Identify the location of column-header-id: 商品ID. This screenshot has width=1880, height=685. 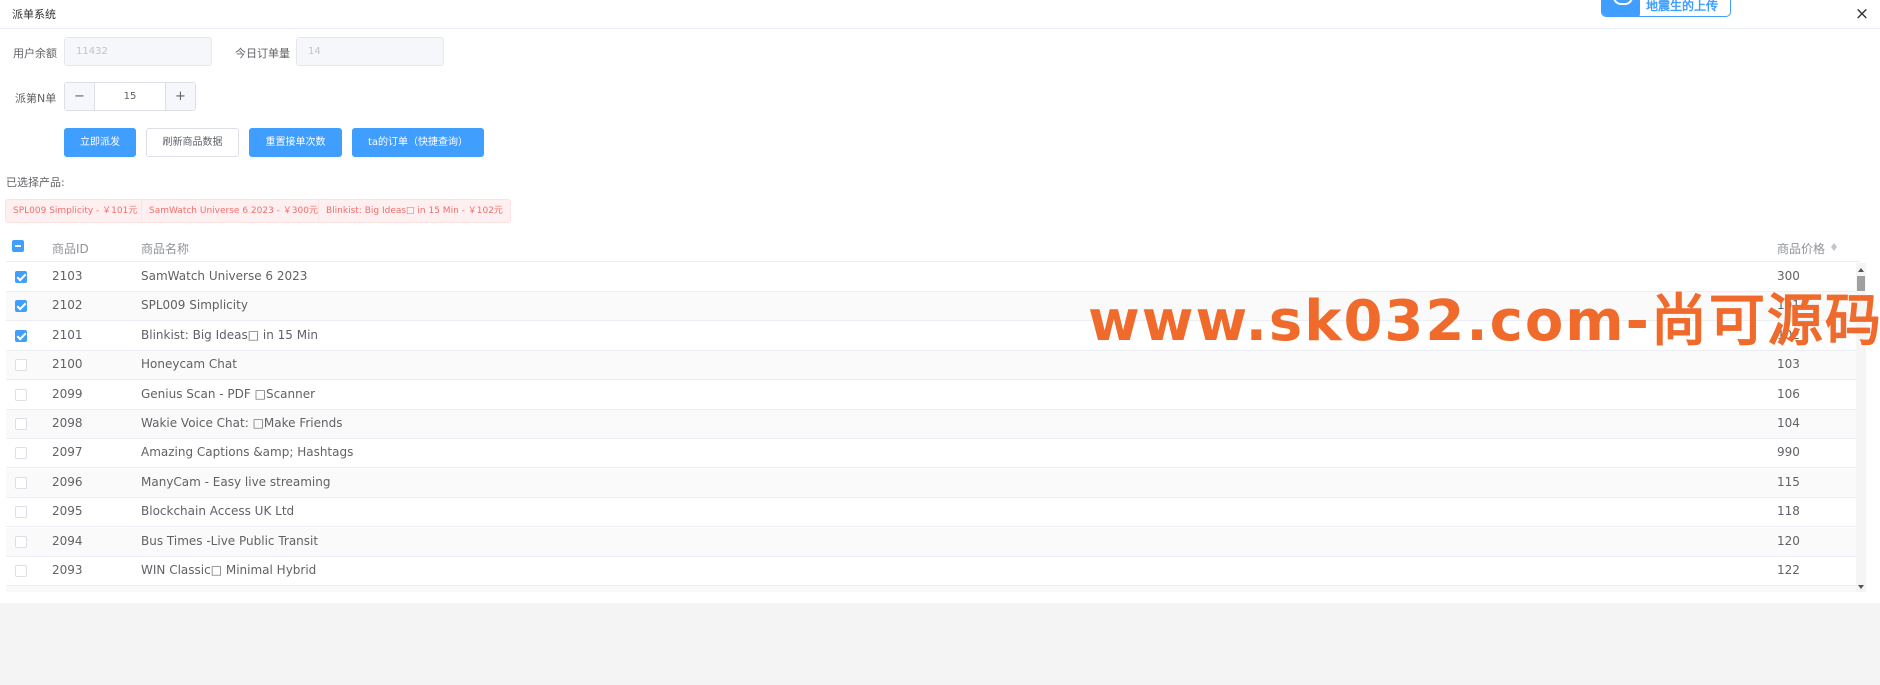
(70, 248).